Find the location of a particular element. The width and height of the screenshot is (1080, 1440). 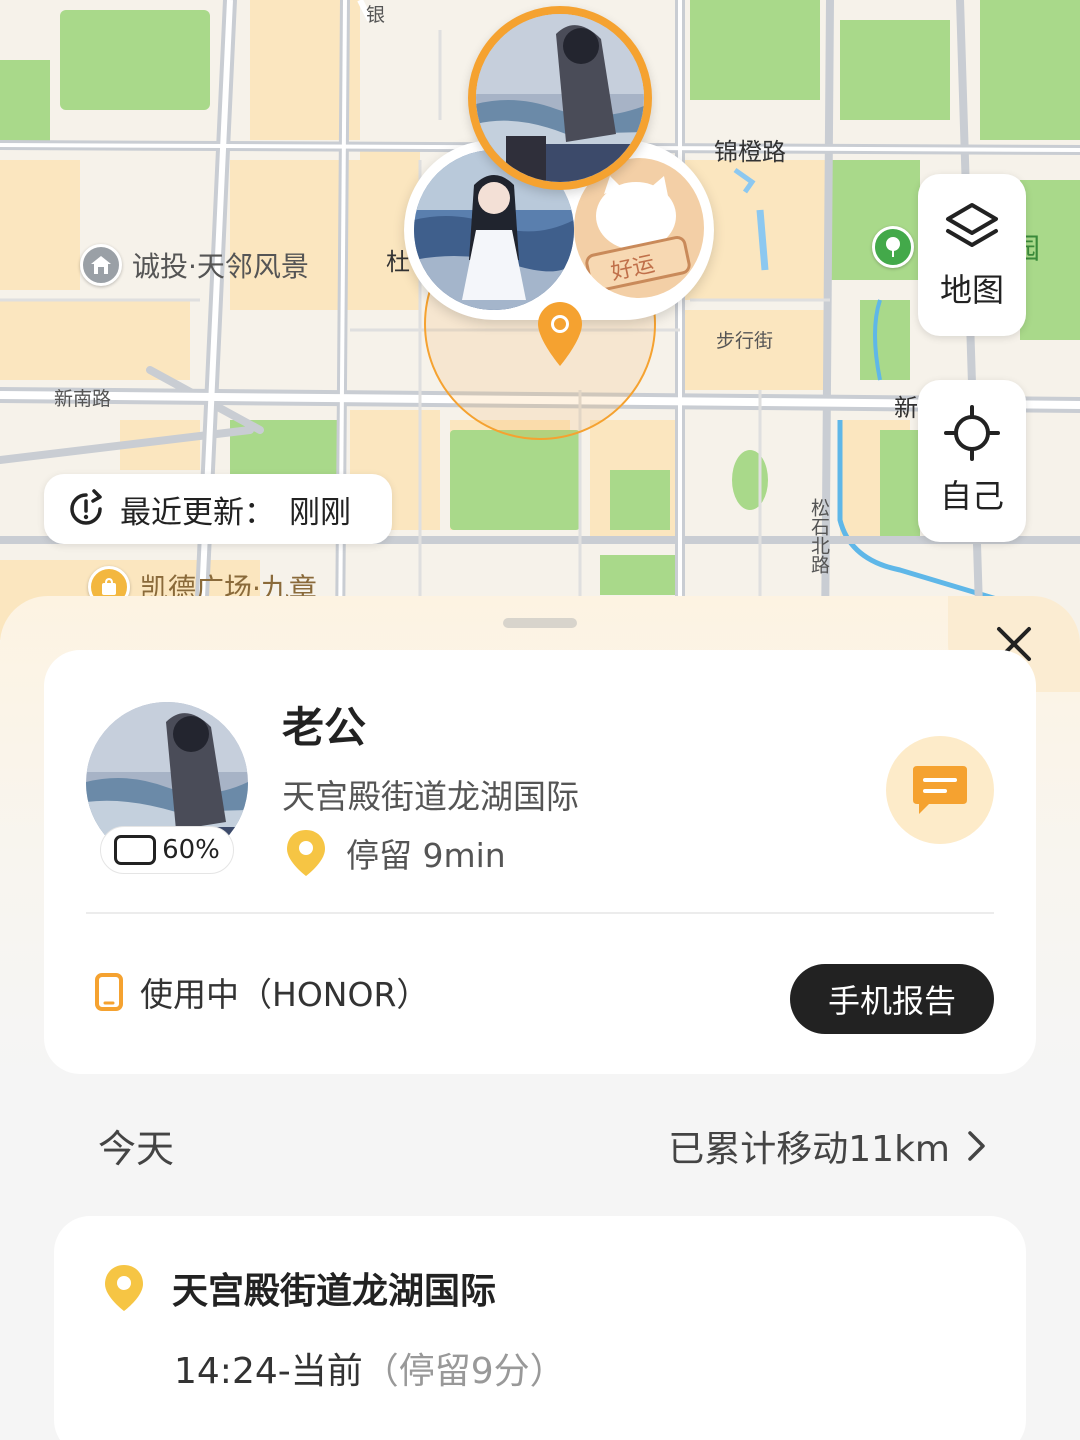

locate-self-button: 自己 is located at coordinates (972, 461).